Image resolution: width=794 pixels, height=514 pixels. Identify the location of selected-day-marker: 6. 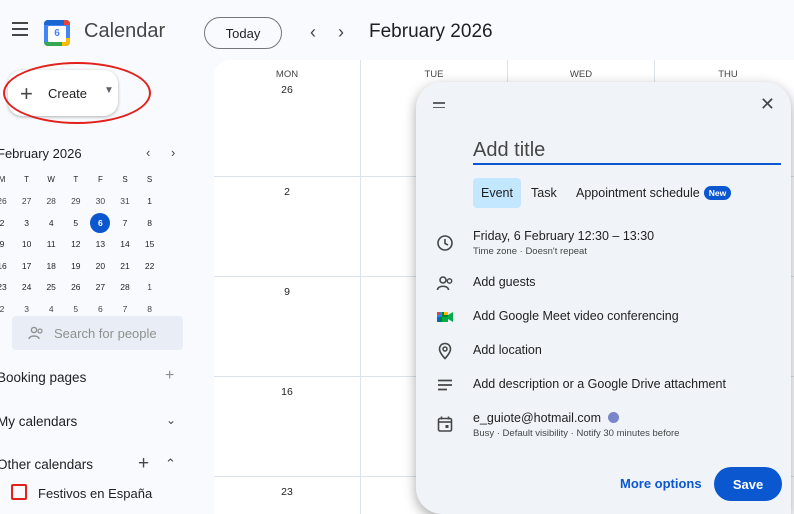
(100, 222).